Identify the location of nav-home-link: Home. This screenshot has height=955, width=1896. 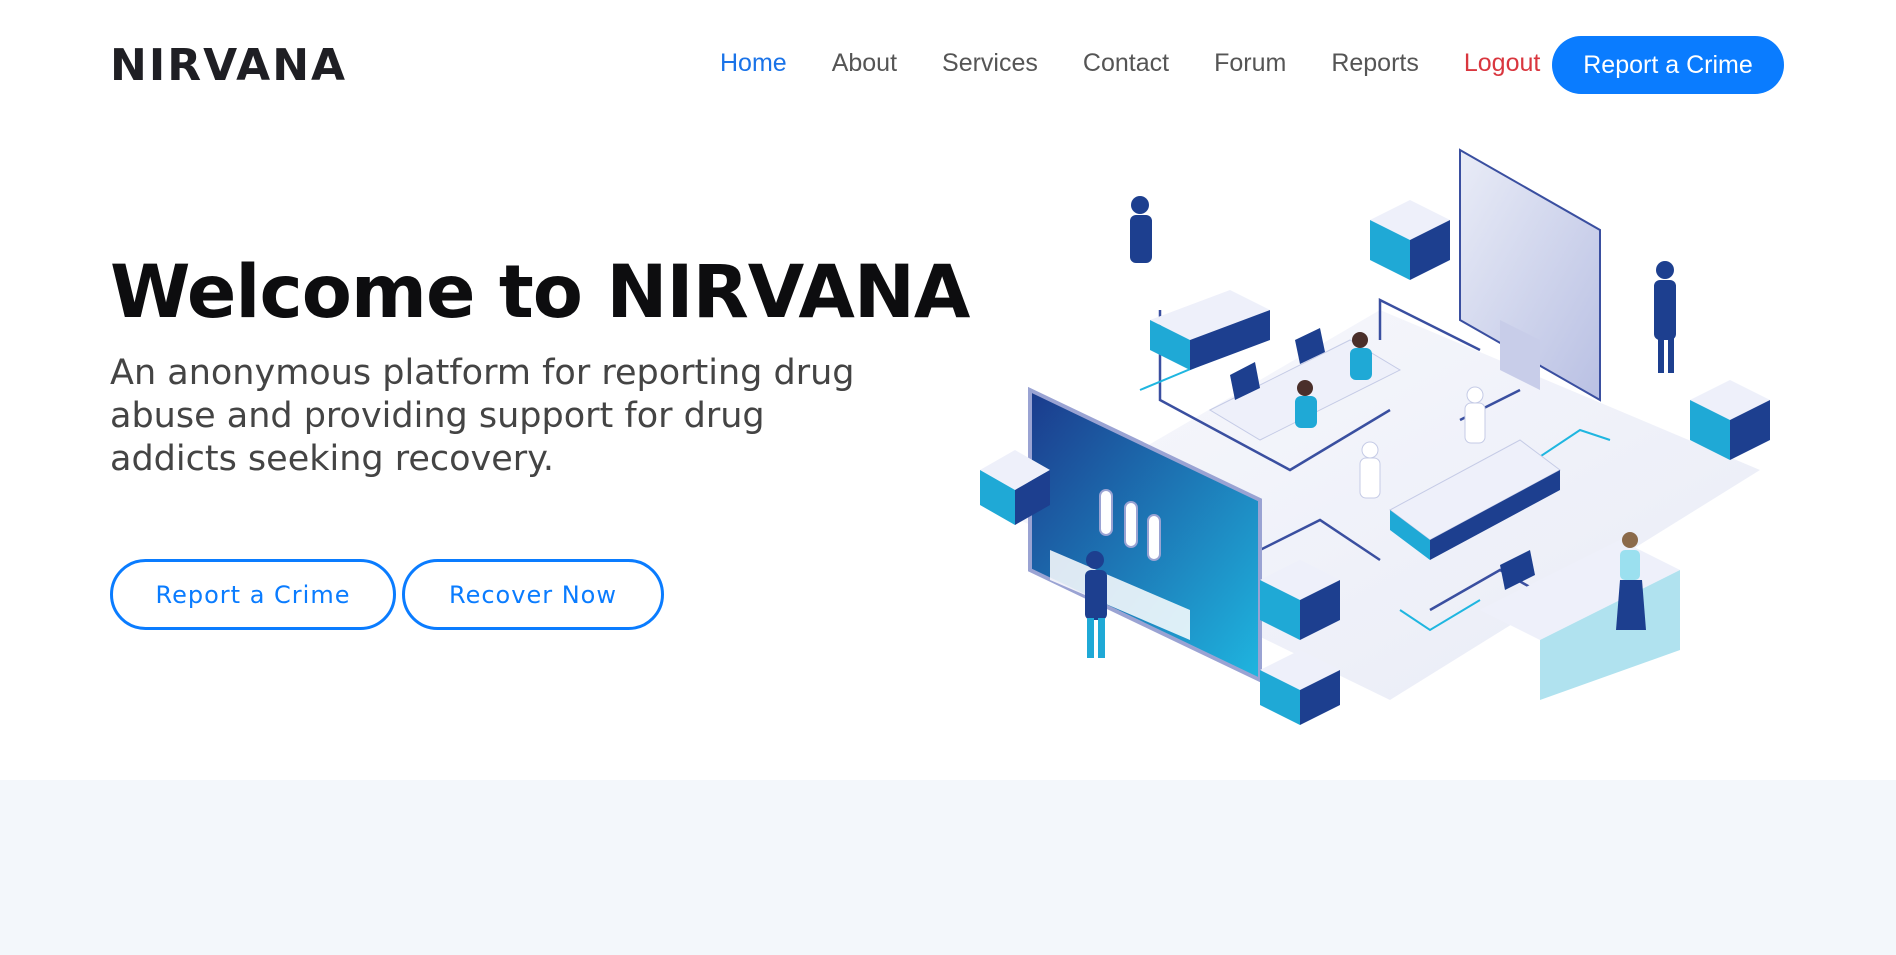
(753, 63).